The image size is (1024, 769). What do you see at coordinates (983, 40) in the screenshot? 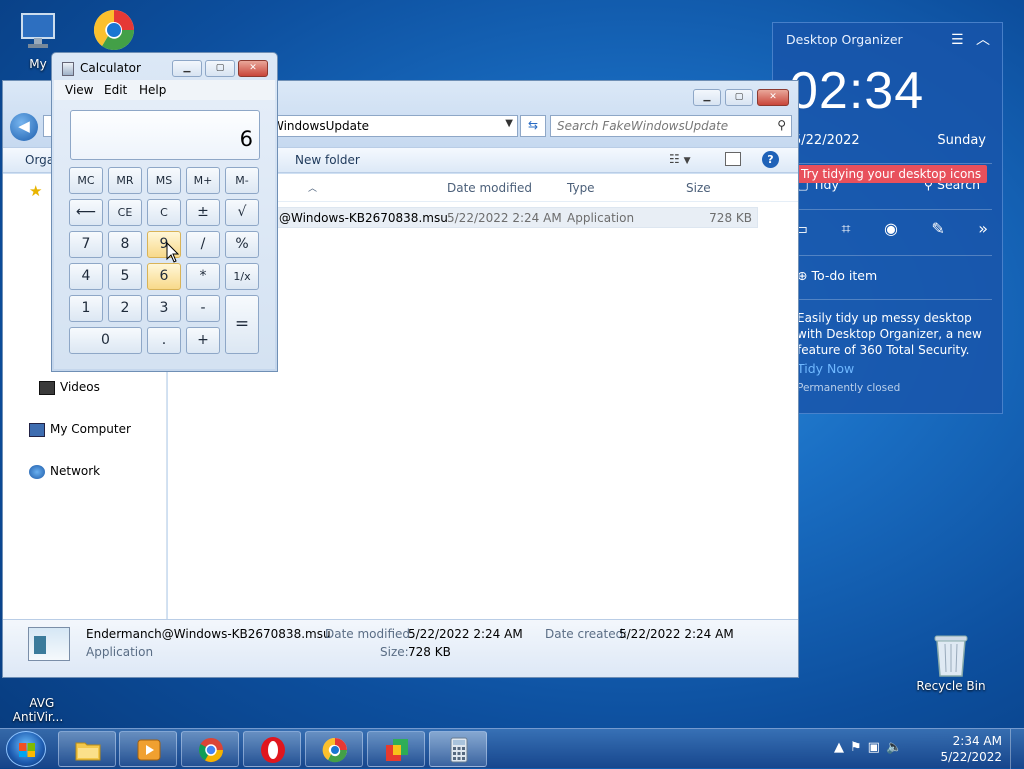
I see `chevron-up-icon: ︿` at bounding box center [983, 40].